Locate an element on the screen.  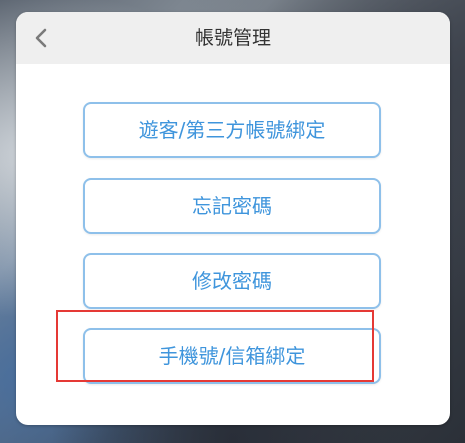
change-password-button: 修改密碼 is located at coordinates (232, 281).